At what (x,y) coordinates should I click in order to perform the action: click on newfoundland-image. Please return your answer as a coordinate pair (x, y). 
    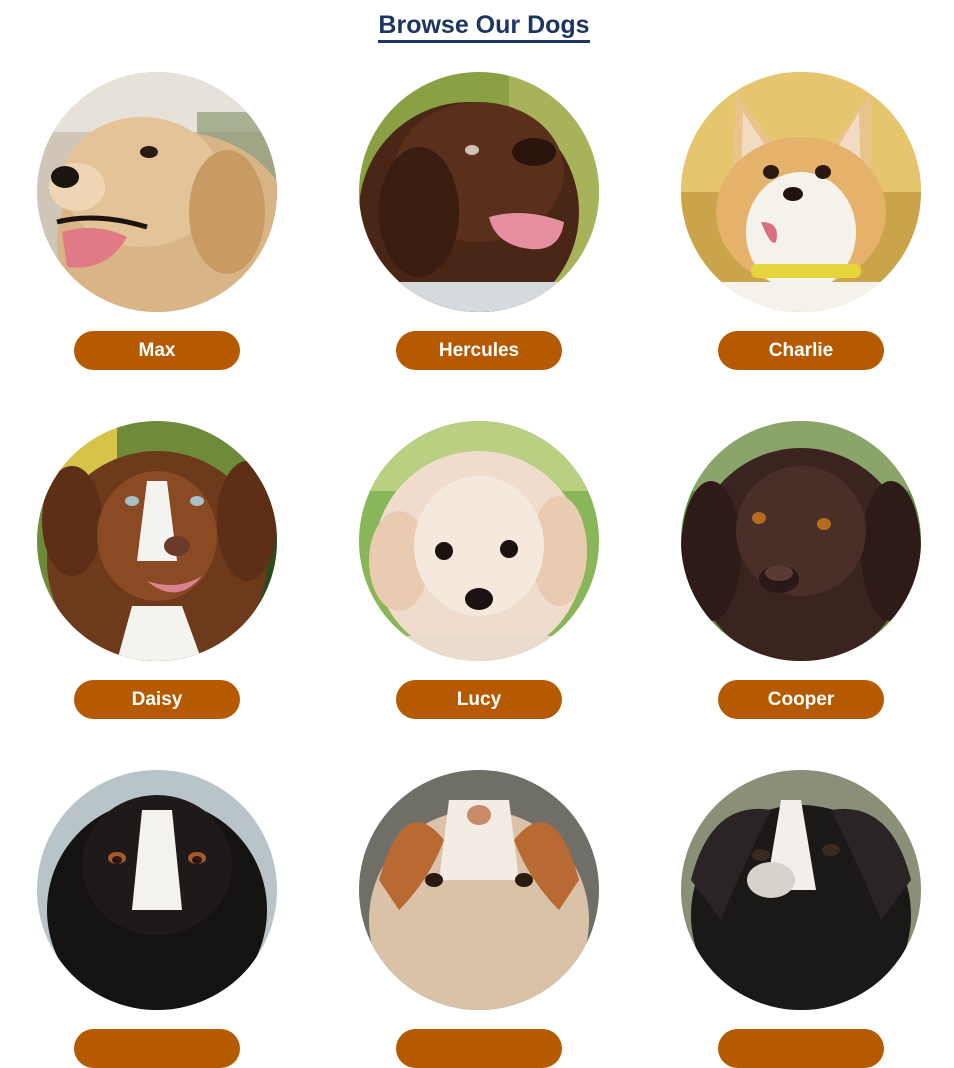
    Looking at the image, I should click on (479, 192).